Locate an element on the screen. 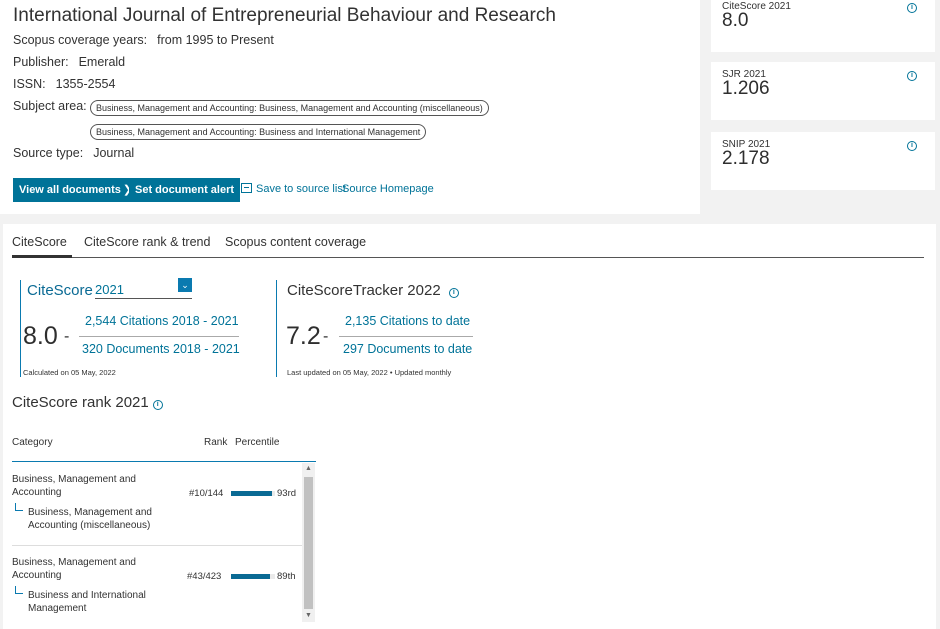 The width and height of the screenshot is (940, 629). tab-citescore-rank-trend: CiteScore rank & trend is located at coordinates (147, 246).